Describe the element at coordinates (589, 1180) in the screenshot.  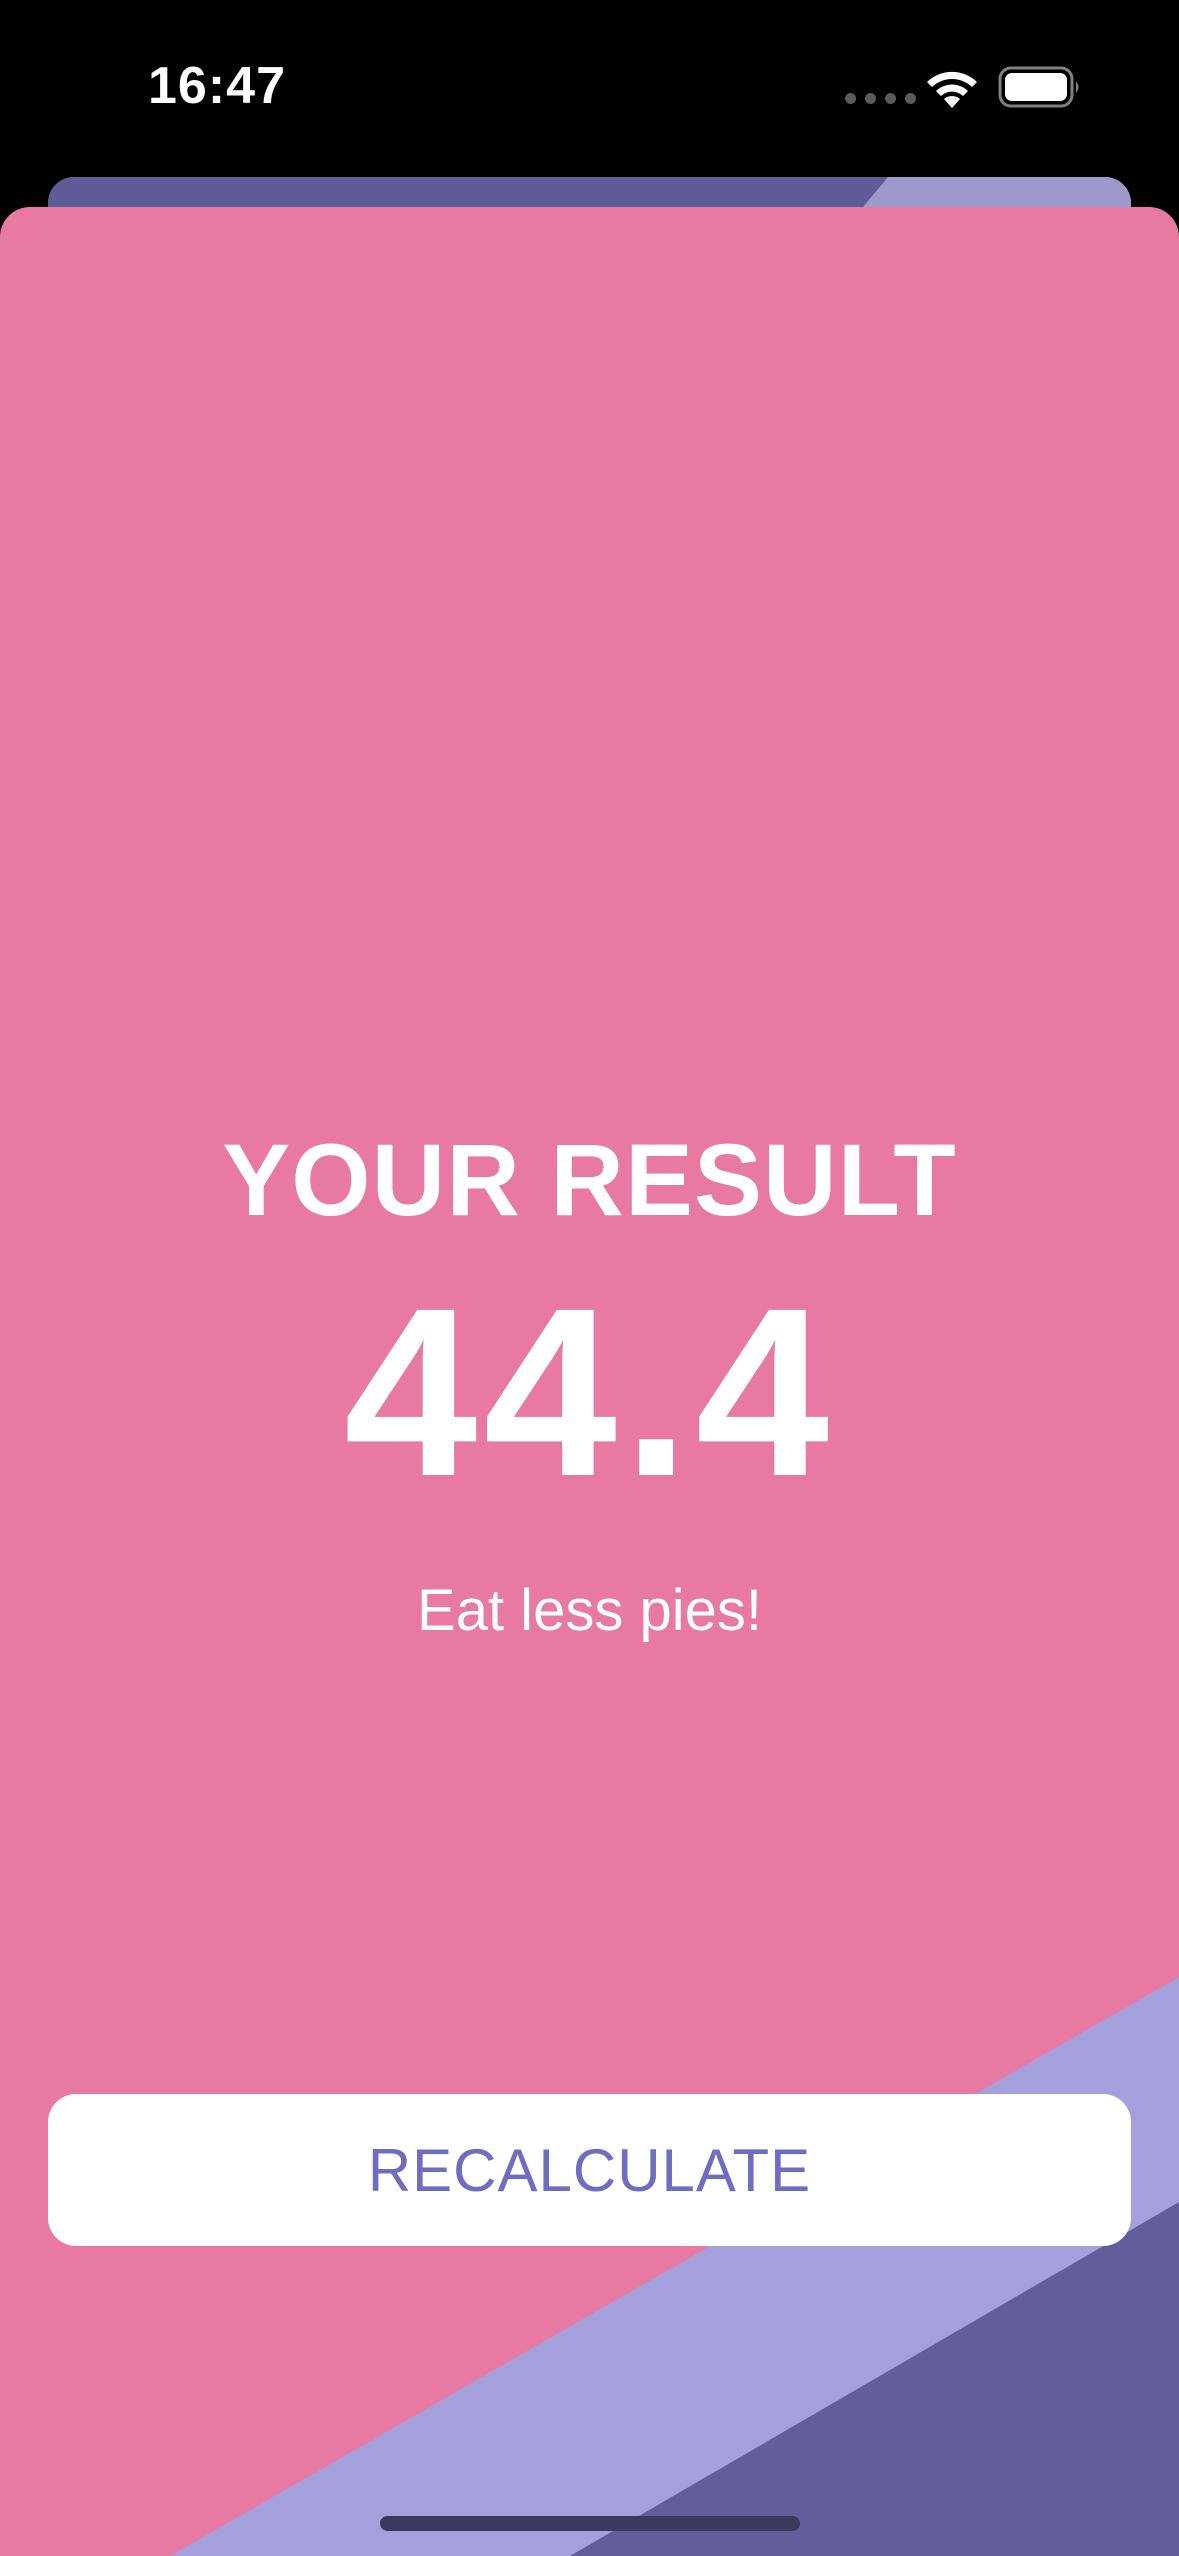
I see `result-title: YOUR RESULT` at that location.